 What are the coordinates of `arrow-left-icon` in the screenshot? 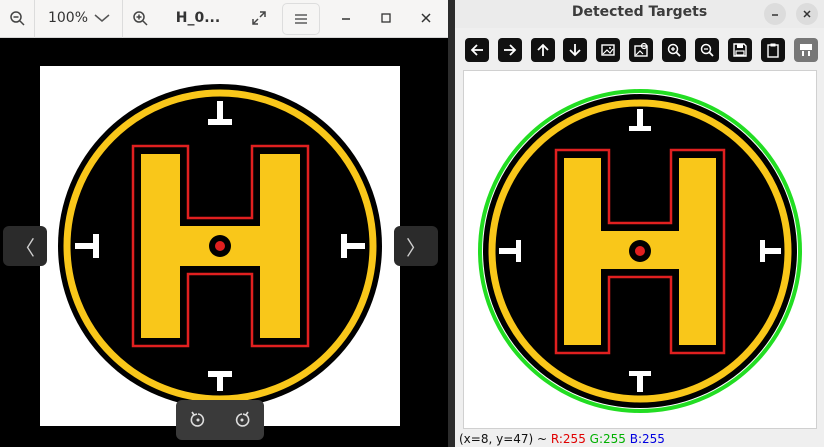 It's located at (476, 50).